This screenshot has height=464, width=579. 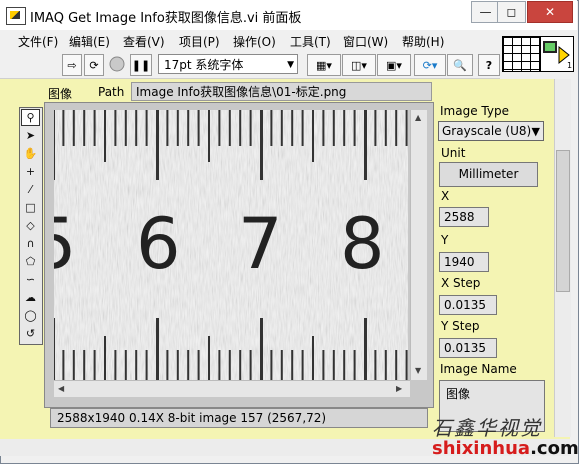 I want to click on watermark-chinese: 石鑫华视觉, so click(x=487, y=428).